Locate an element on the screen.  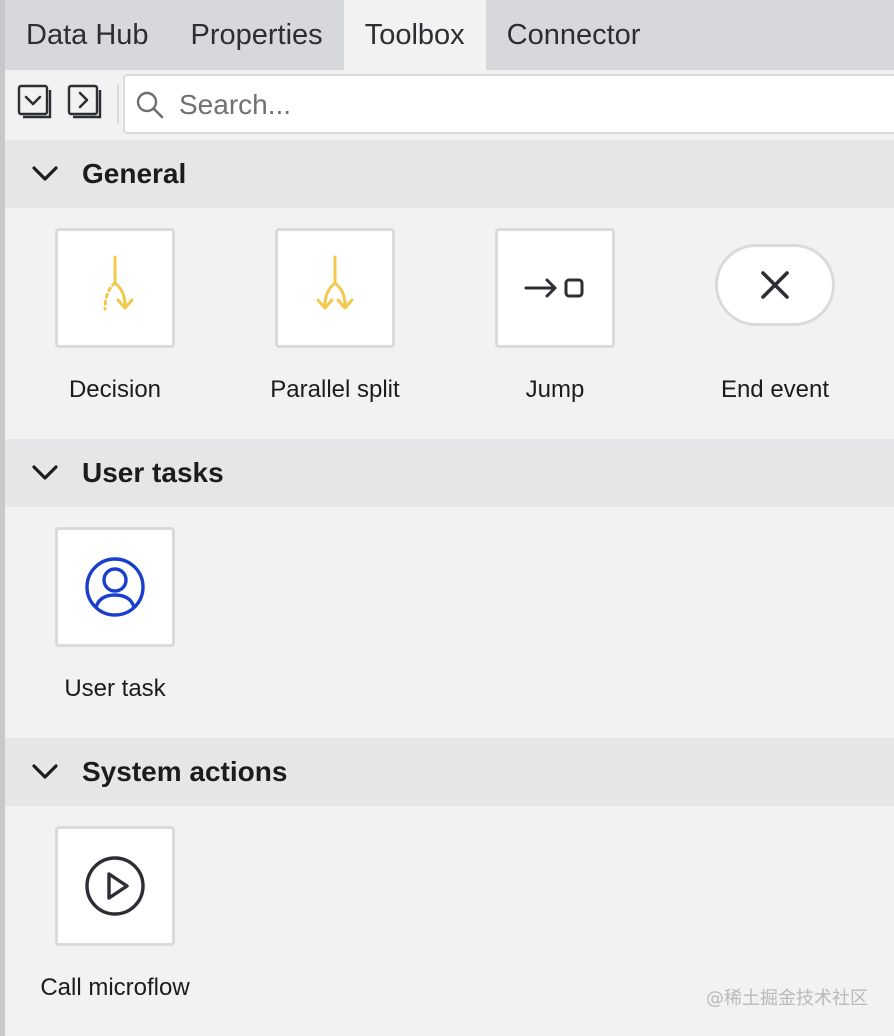
user-icon is located at coordinates (115, 587).